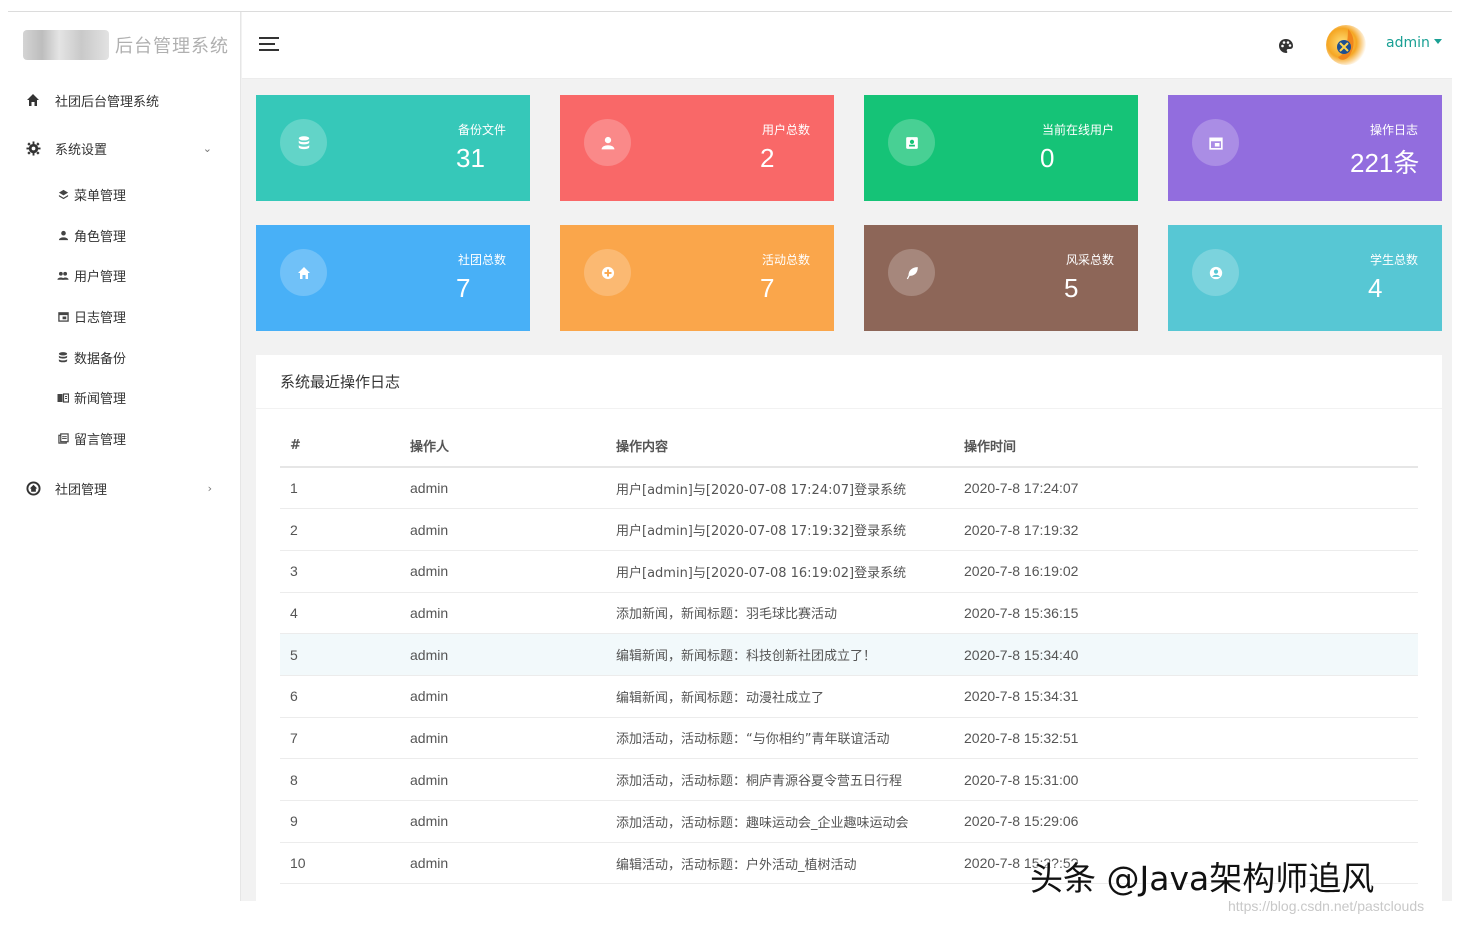 This screenshot has width=1460, height=926. What do you see at coordinates (340, 654) in the screenshot?
I see `row-id: 5` at bounding box center [340, 654].